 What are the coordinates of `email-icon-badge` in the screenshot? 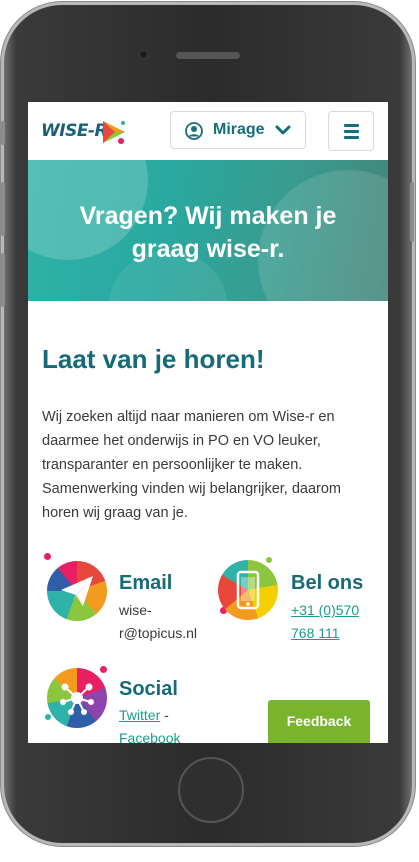 It's located at (77, 591).